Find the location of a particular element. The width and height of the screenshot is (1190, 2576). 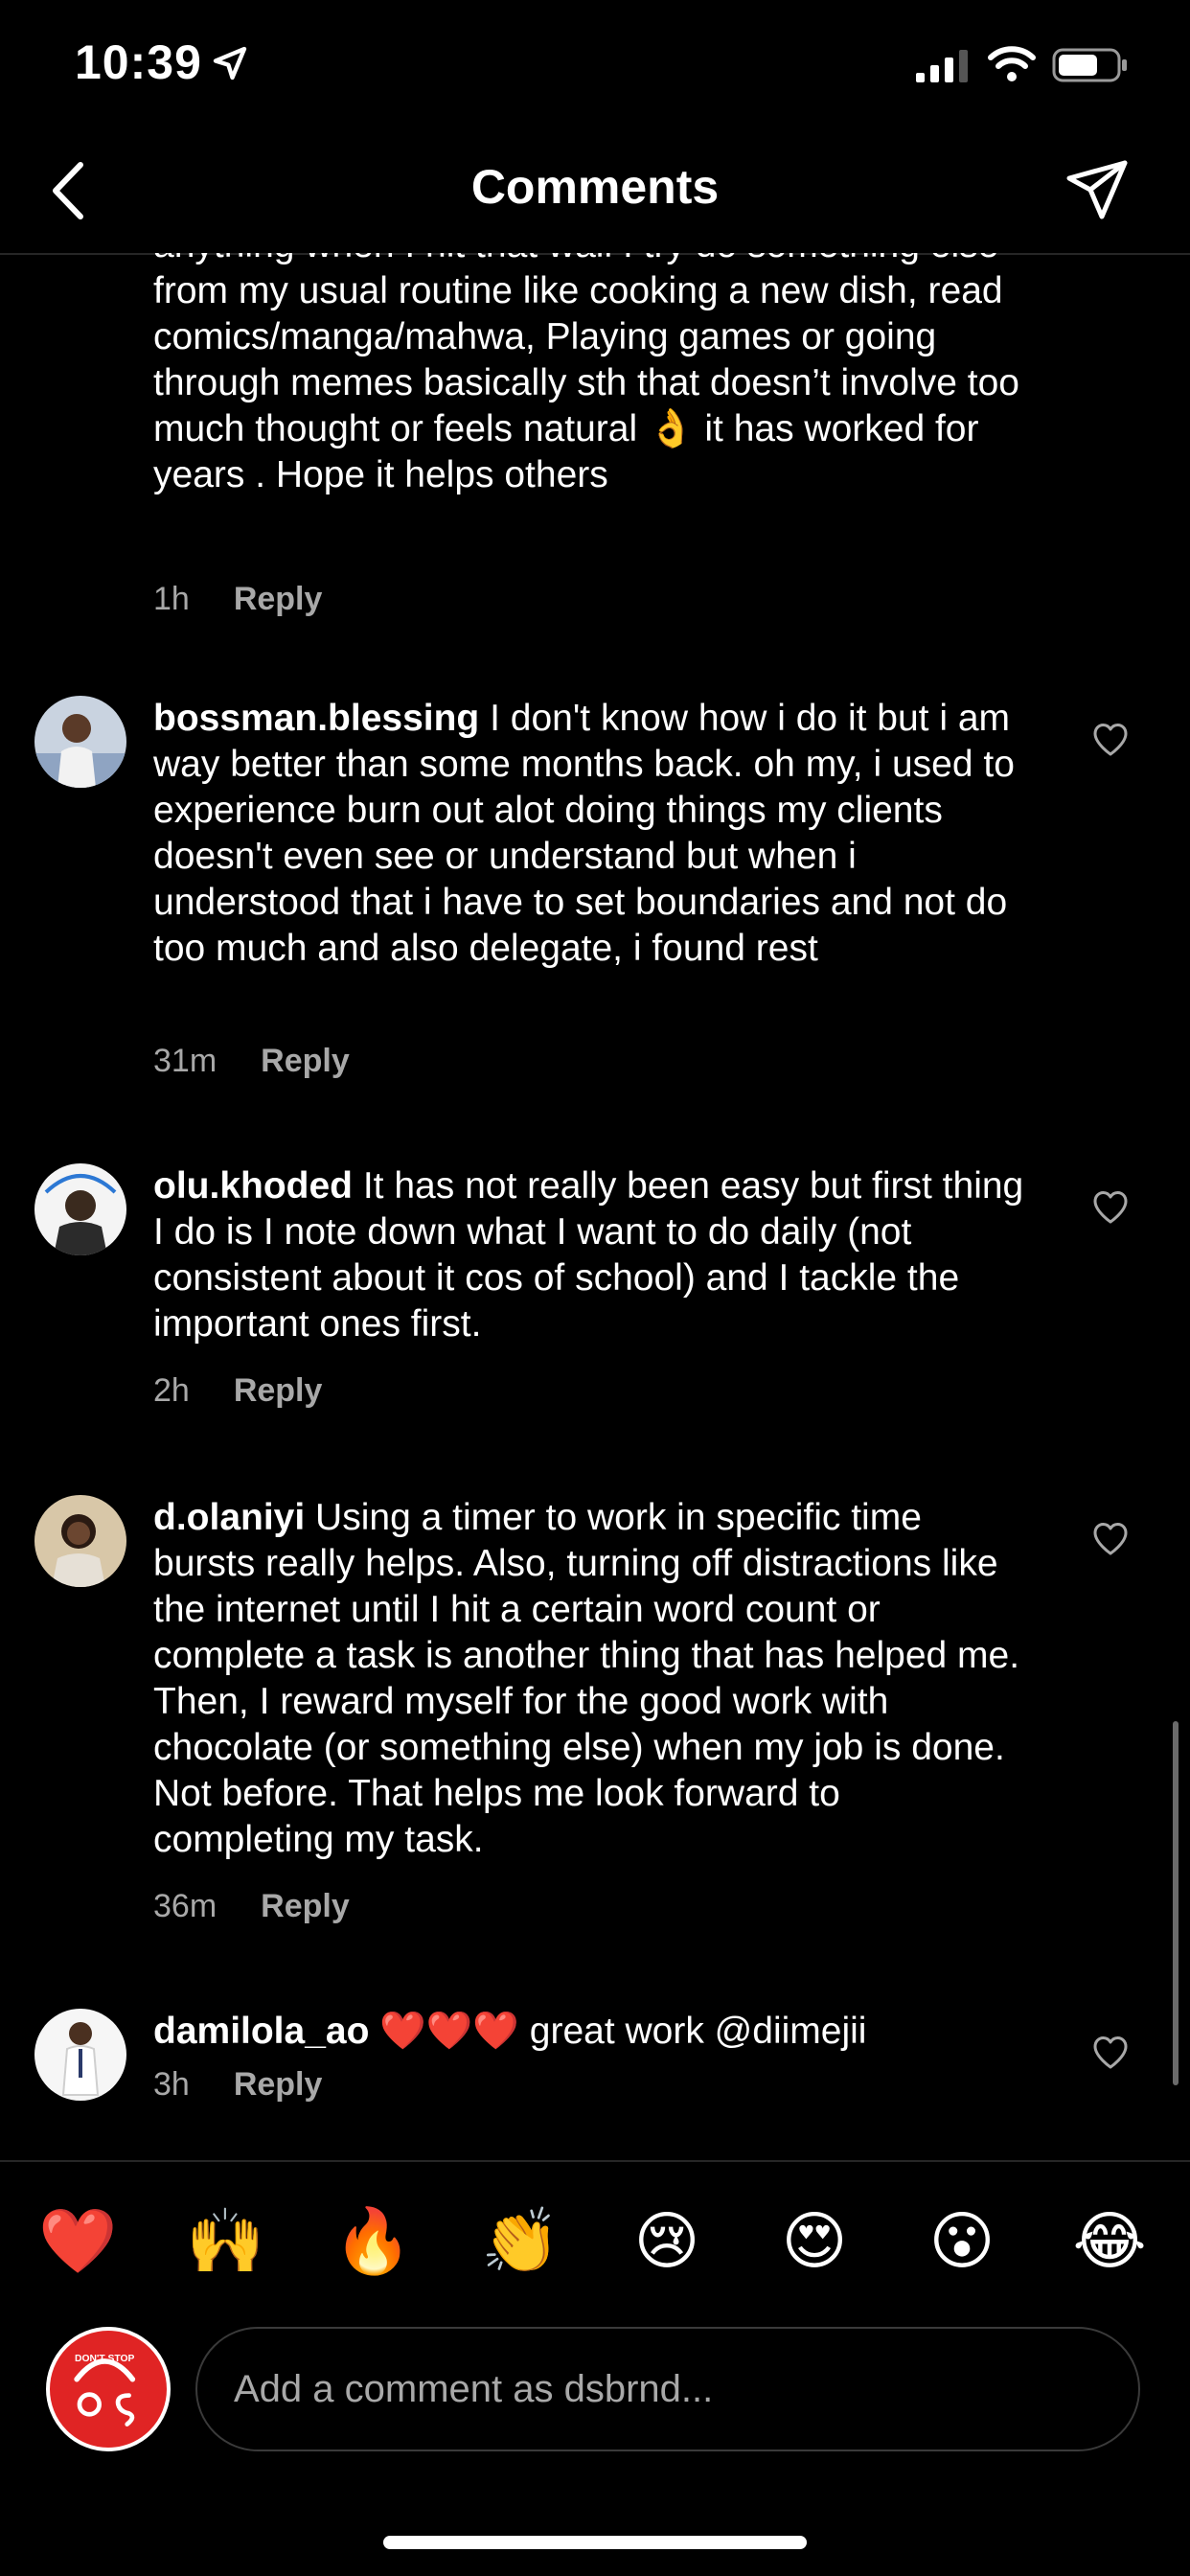

comment-time: 3h is located at coordinates (171, 2084).